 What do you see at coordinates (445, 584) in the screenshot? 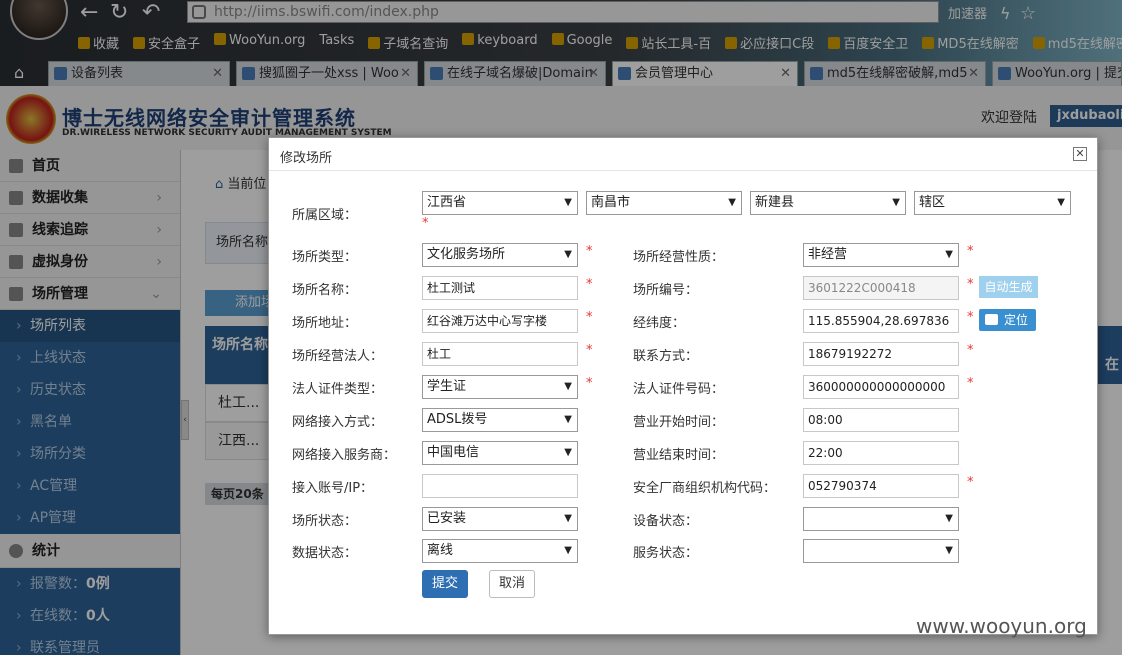
I see `submit-button: 提交` at bounding box center [445, 584].